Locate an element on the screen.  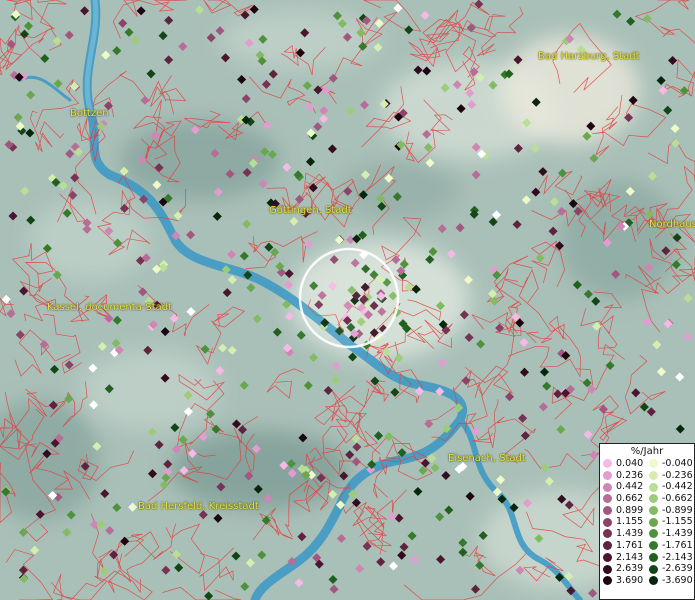
legend-value: 2.143 is located at coordinates (630, 557).